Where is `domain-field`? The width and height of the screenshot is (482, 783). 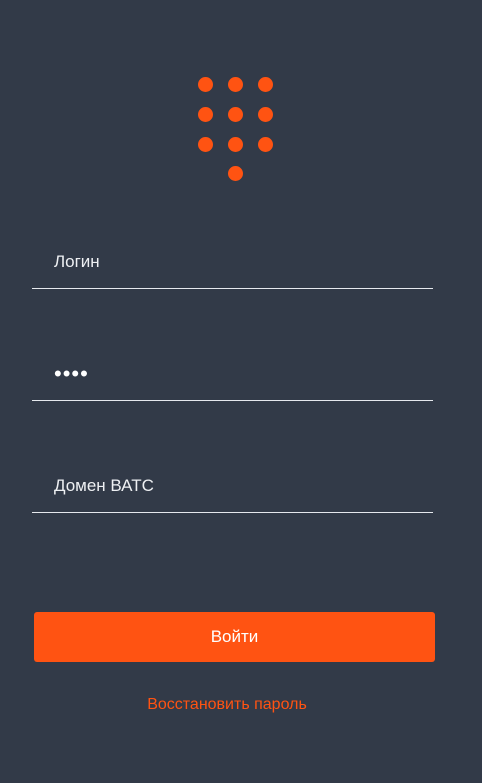
domain-field is located at coordinates (232, 489).